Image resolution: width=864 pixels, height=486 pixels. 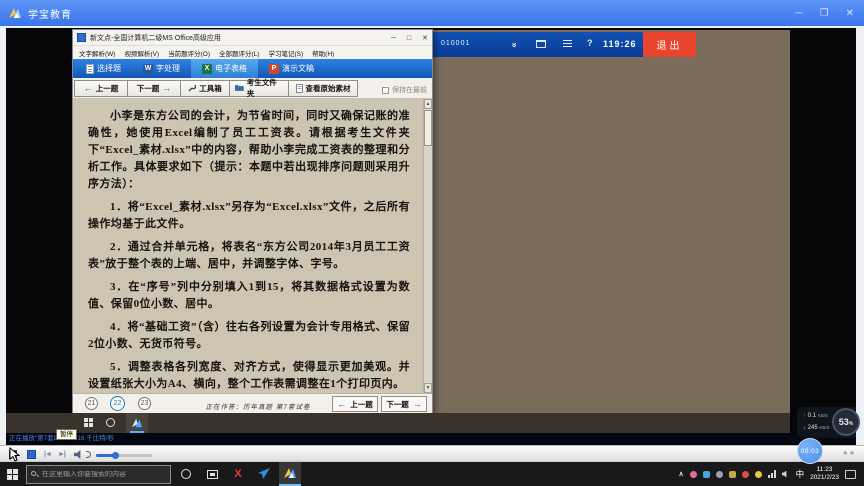 I want to click on taskbar-app-red: X, so click(x=238, y=474).